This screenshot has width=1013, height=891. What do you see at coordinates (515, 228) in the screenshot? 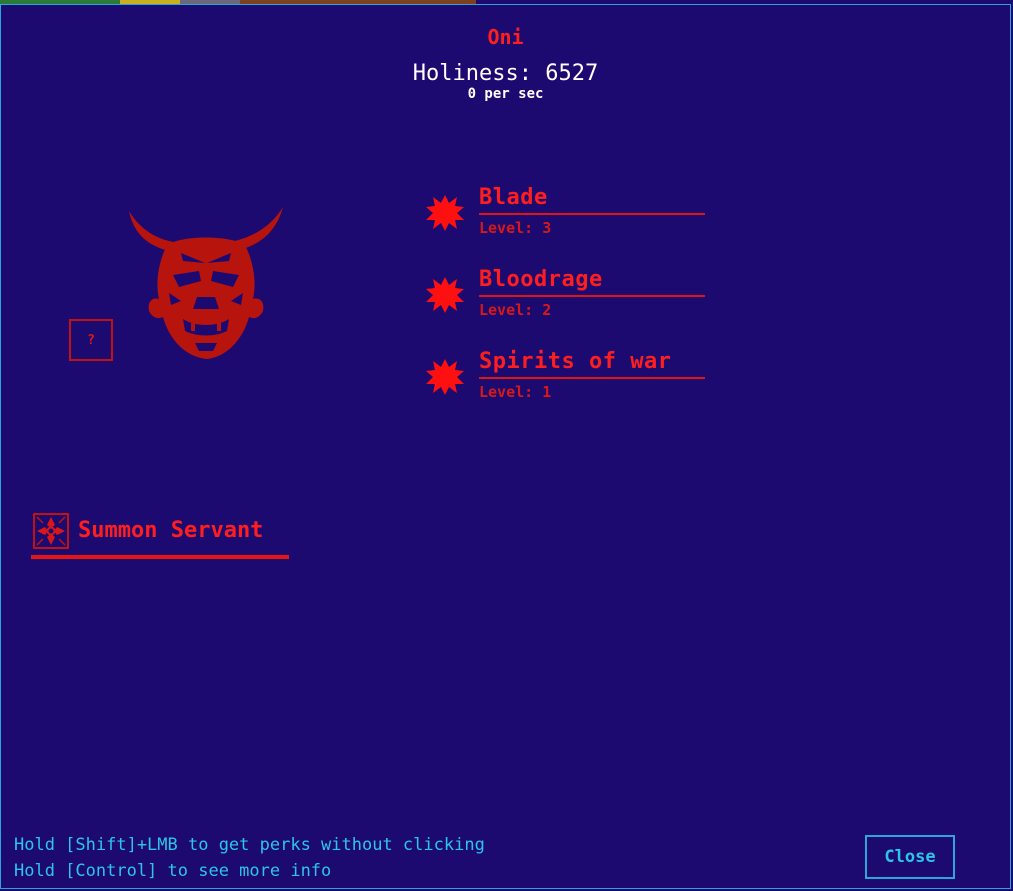
I see `perk-level: Level: 3` at bounding box center [515, 228].